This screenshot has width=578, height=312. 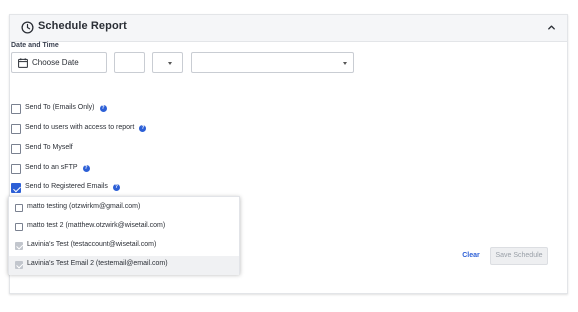 What do you see at coordinates (86, 128) in the screenshot?
I see `option-label: Send to users with access to report?` at bounding box center [86, 128].